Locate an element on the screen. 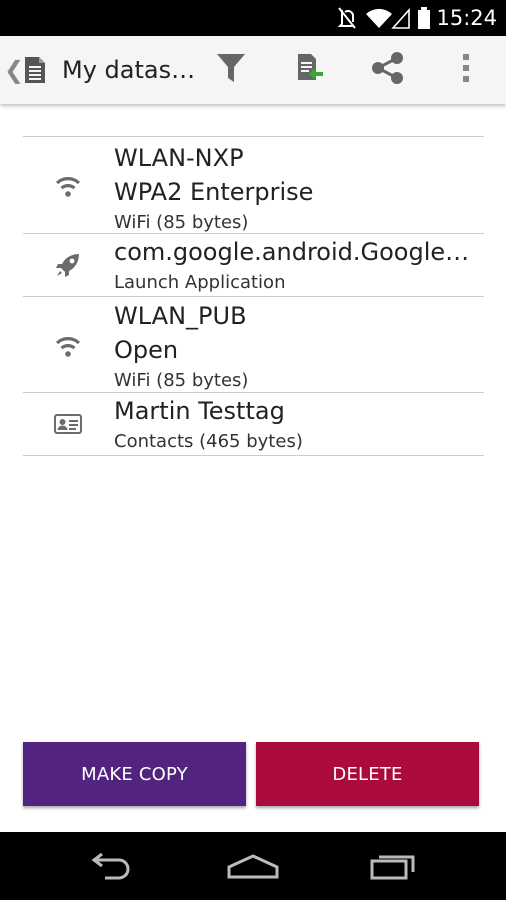  recents-icon is located at coordinates (393, 868).